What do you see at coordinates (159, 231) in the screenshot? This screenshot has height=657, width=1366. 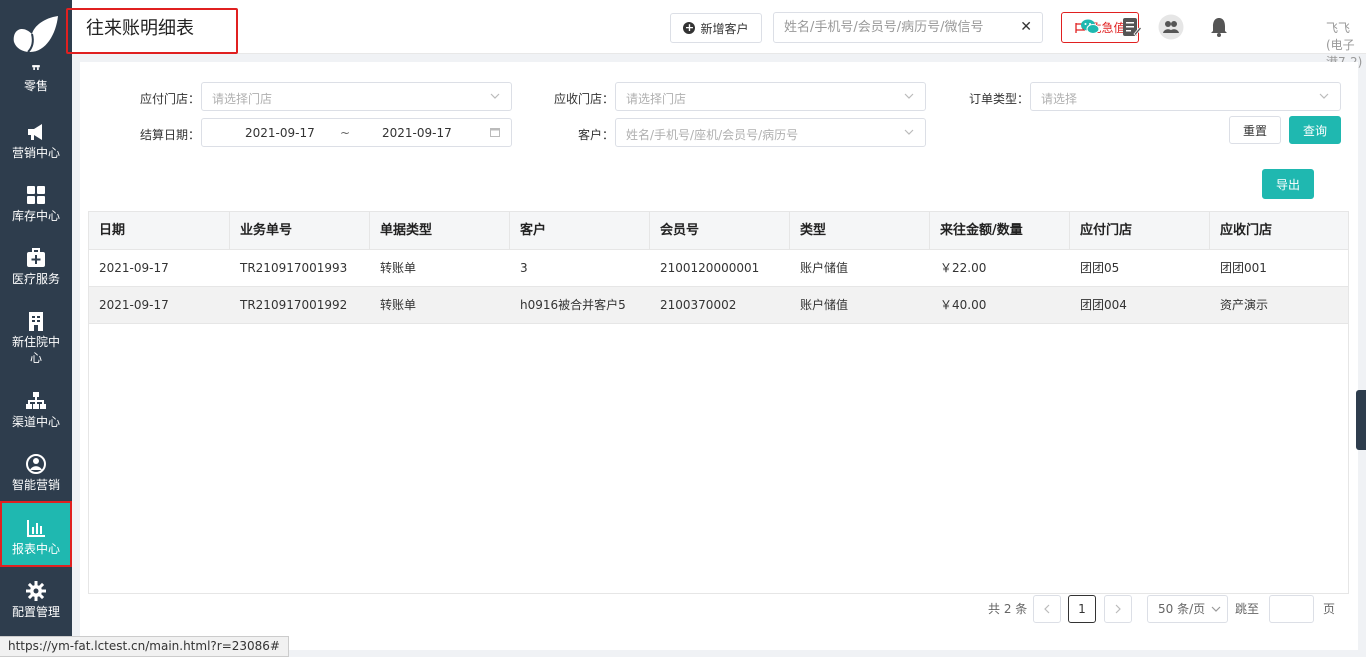 I see `column-header-date: 日期` at bounding box center [159, 231].